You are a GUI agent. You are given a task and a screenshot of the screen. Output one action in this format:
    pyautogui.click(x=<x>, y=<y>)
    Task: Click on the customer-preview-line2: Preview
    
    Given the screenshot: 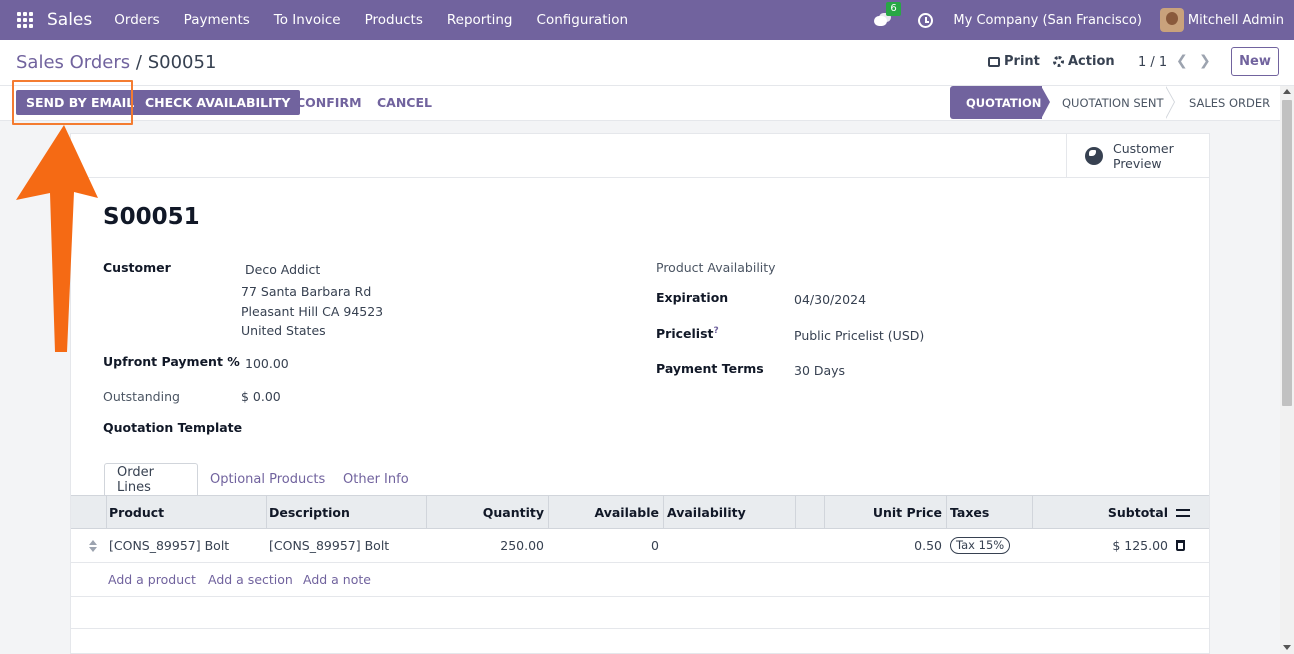 What is the action you would take?
    pyautogui.click(x=1137, y=163)
    